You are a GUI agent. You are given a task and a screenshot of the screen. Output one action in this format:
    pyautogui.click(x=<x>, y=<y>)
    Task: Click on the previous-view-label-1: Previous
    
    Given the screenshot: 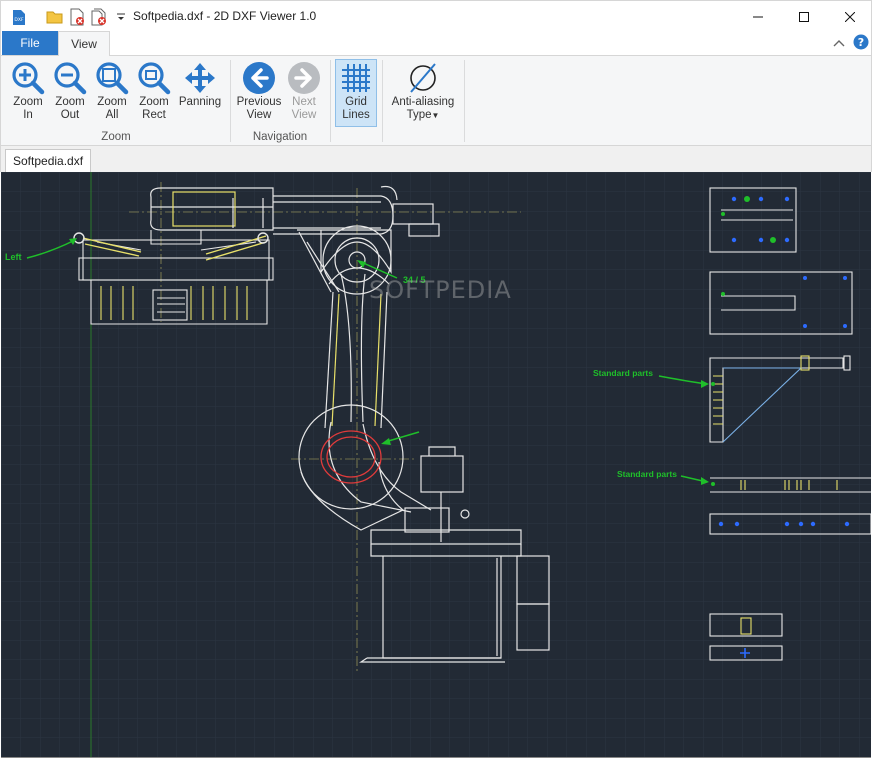 What is the action you would take?
    pyautogui.click(x=259, y=102)
    